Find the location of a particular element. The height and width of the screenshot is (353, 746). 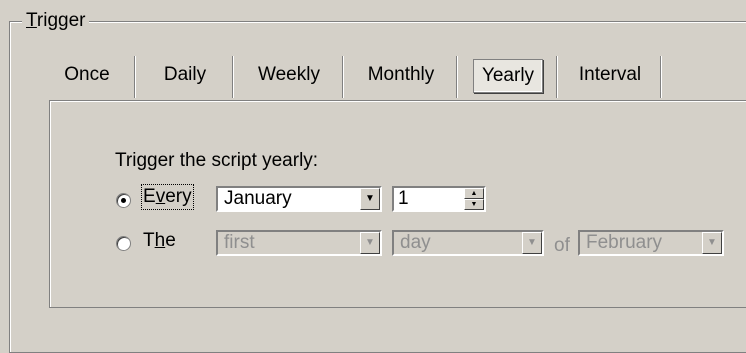

every-day-value: 1 is located at coordinates (403, 198).